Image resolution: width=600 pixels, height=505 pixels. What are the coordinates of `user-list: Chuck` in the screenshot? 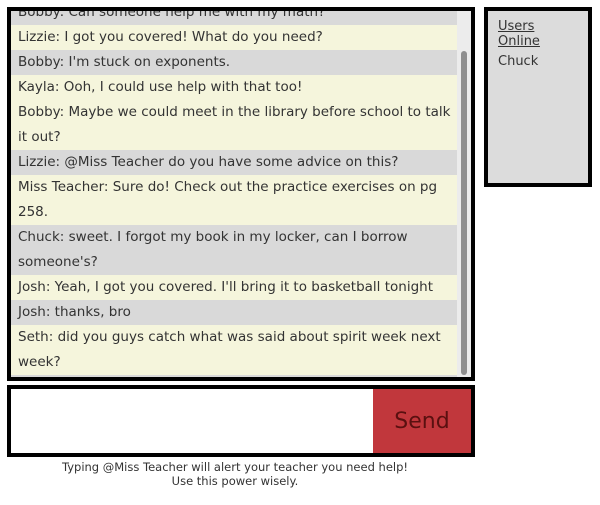 It's located at (538, 62).